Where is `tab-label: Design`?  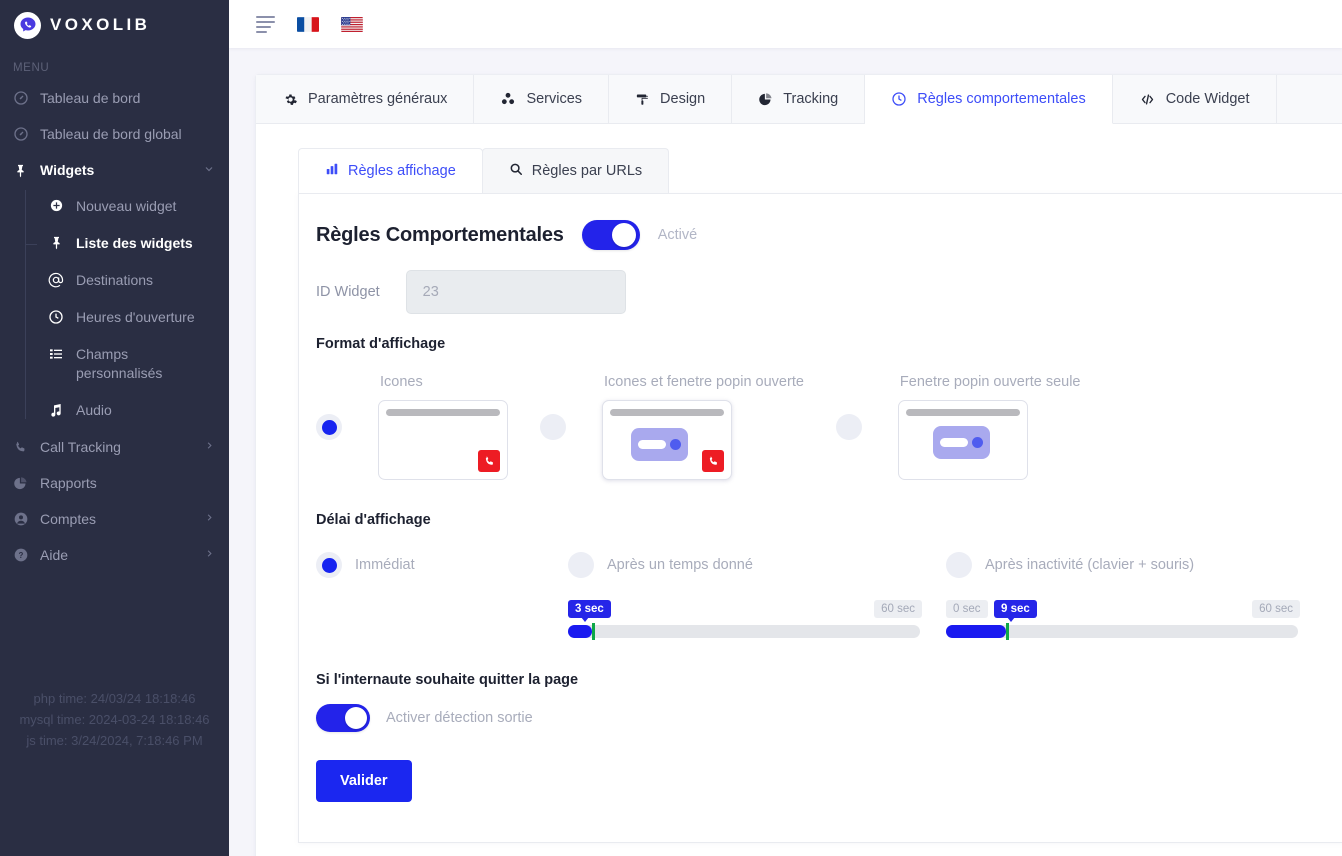
tab-label: Design is located at coordinates (683, 99).